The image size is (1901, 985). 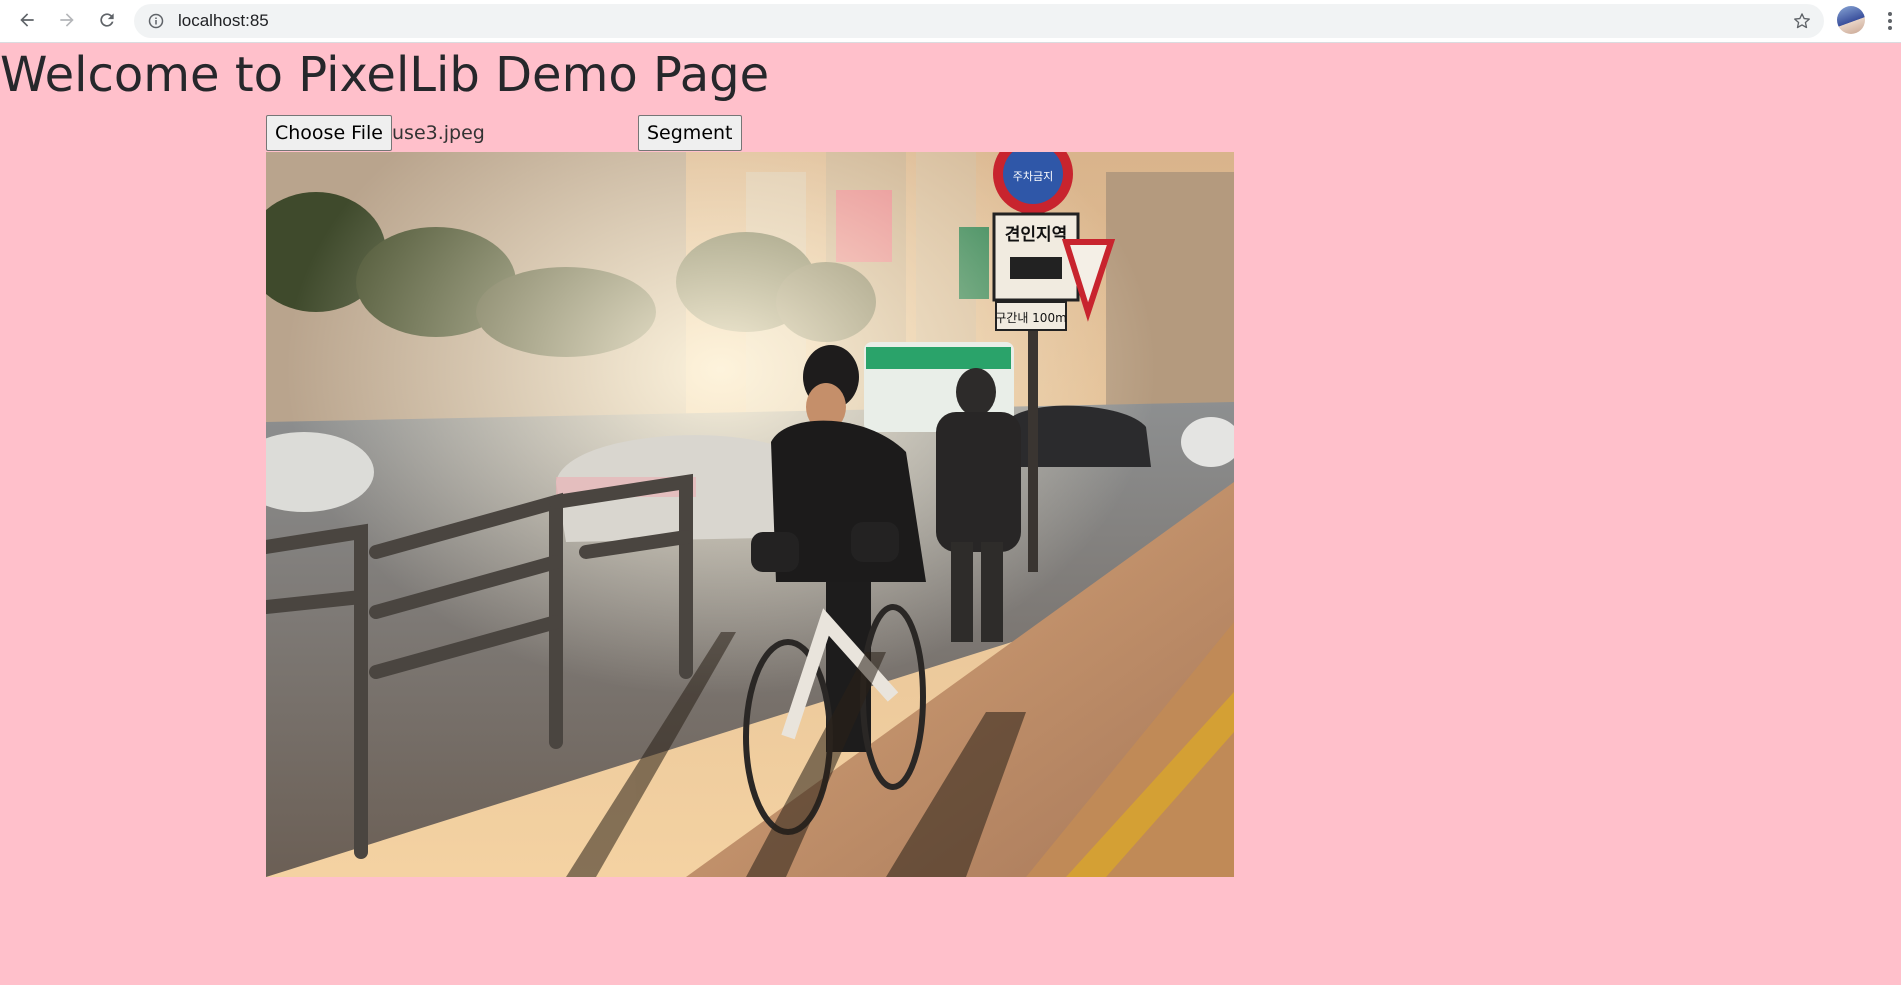 I want to click on arrow-left-icon, so click(x=27, y=20).